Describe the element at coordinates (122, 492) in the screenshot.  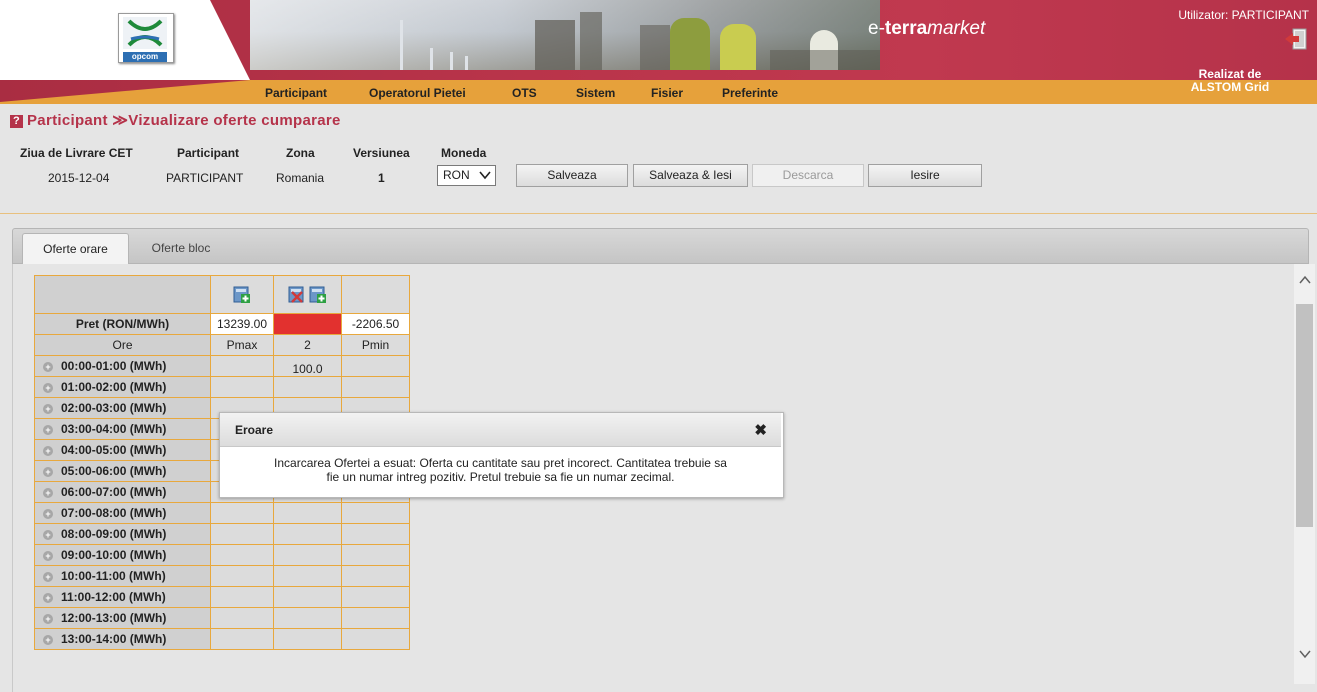
I see `hour-label: +06:00-07:00 (MWh)` at that location.